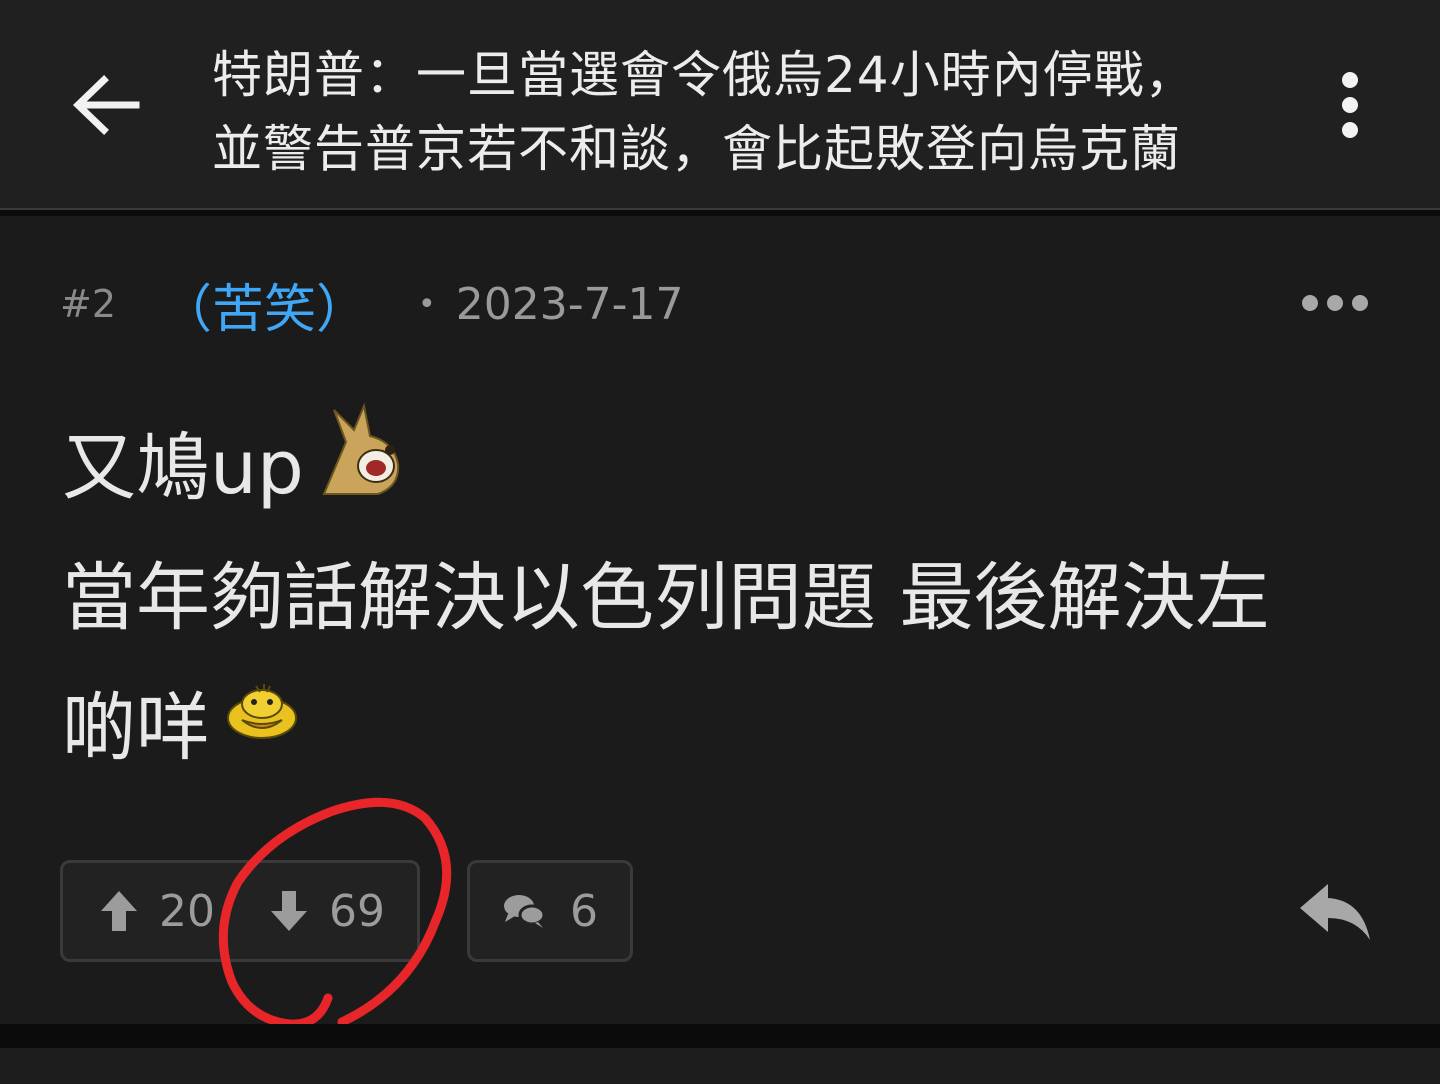 This screenshot has height=1084, width=1440. Describe the element at coordinates (289, 911) in the screenshot. I see `arrow-down-icon` at that location.